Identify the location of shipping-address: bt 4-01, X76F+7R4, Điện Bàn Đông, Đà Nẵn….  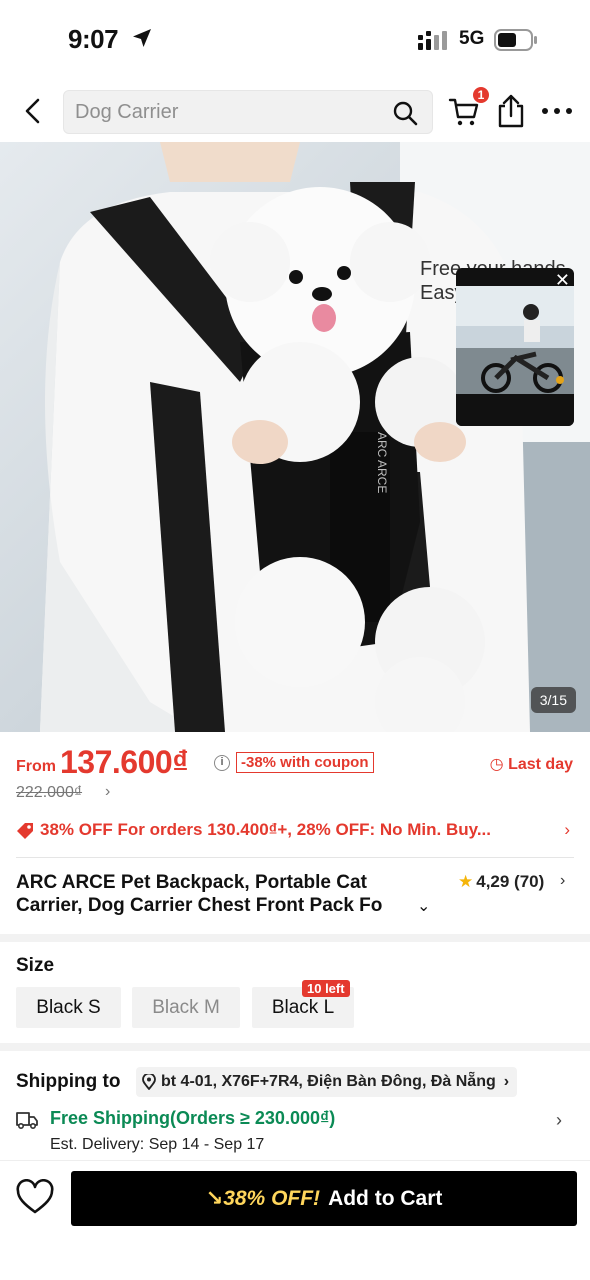
(327, 1082).